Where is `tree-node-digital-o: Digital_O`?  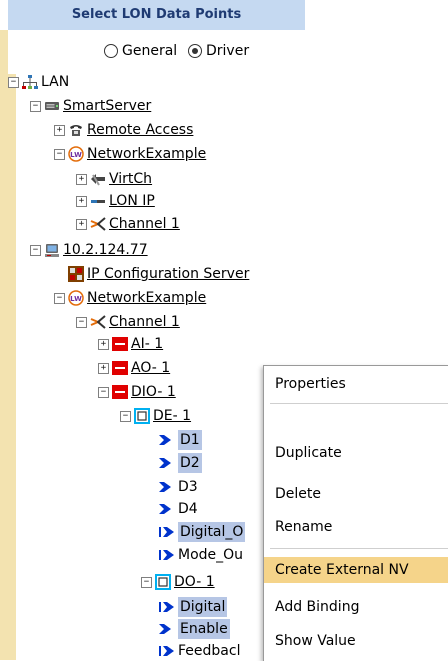
tree-node-digital-o: Digital_O is located at coordinates (202, 532).